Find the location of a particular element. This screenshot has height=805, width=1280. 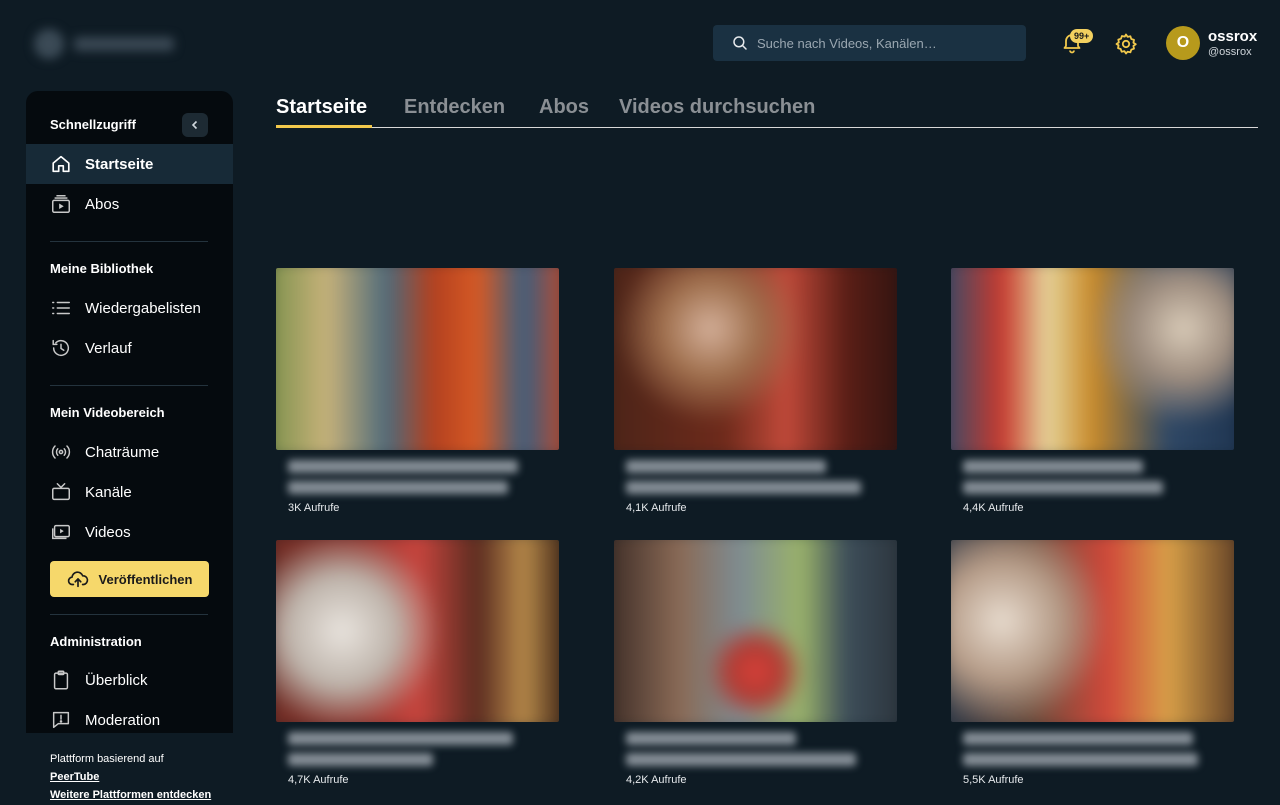

user-avatar: O is located at coordinates (1183, 43).